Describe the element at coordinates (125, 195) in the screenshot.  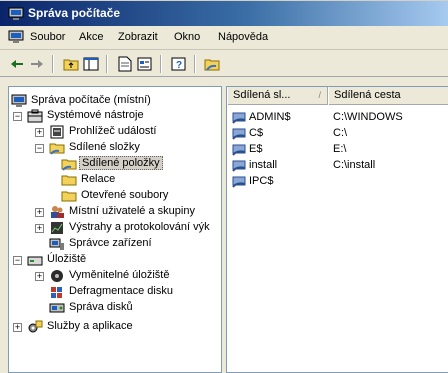
I see `tree-label: Otevřené soubory` at that location.